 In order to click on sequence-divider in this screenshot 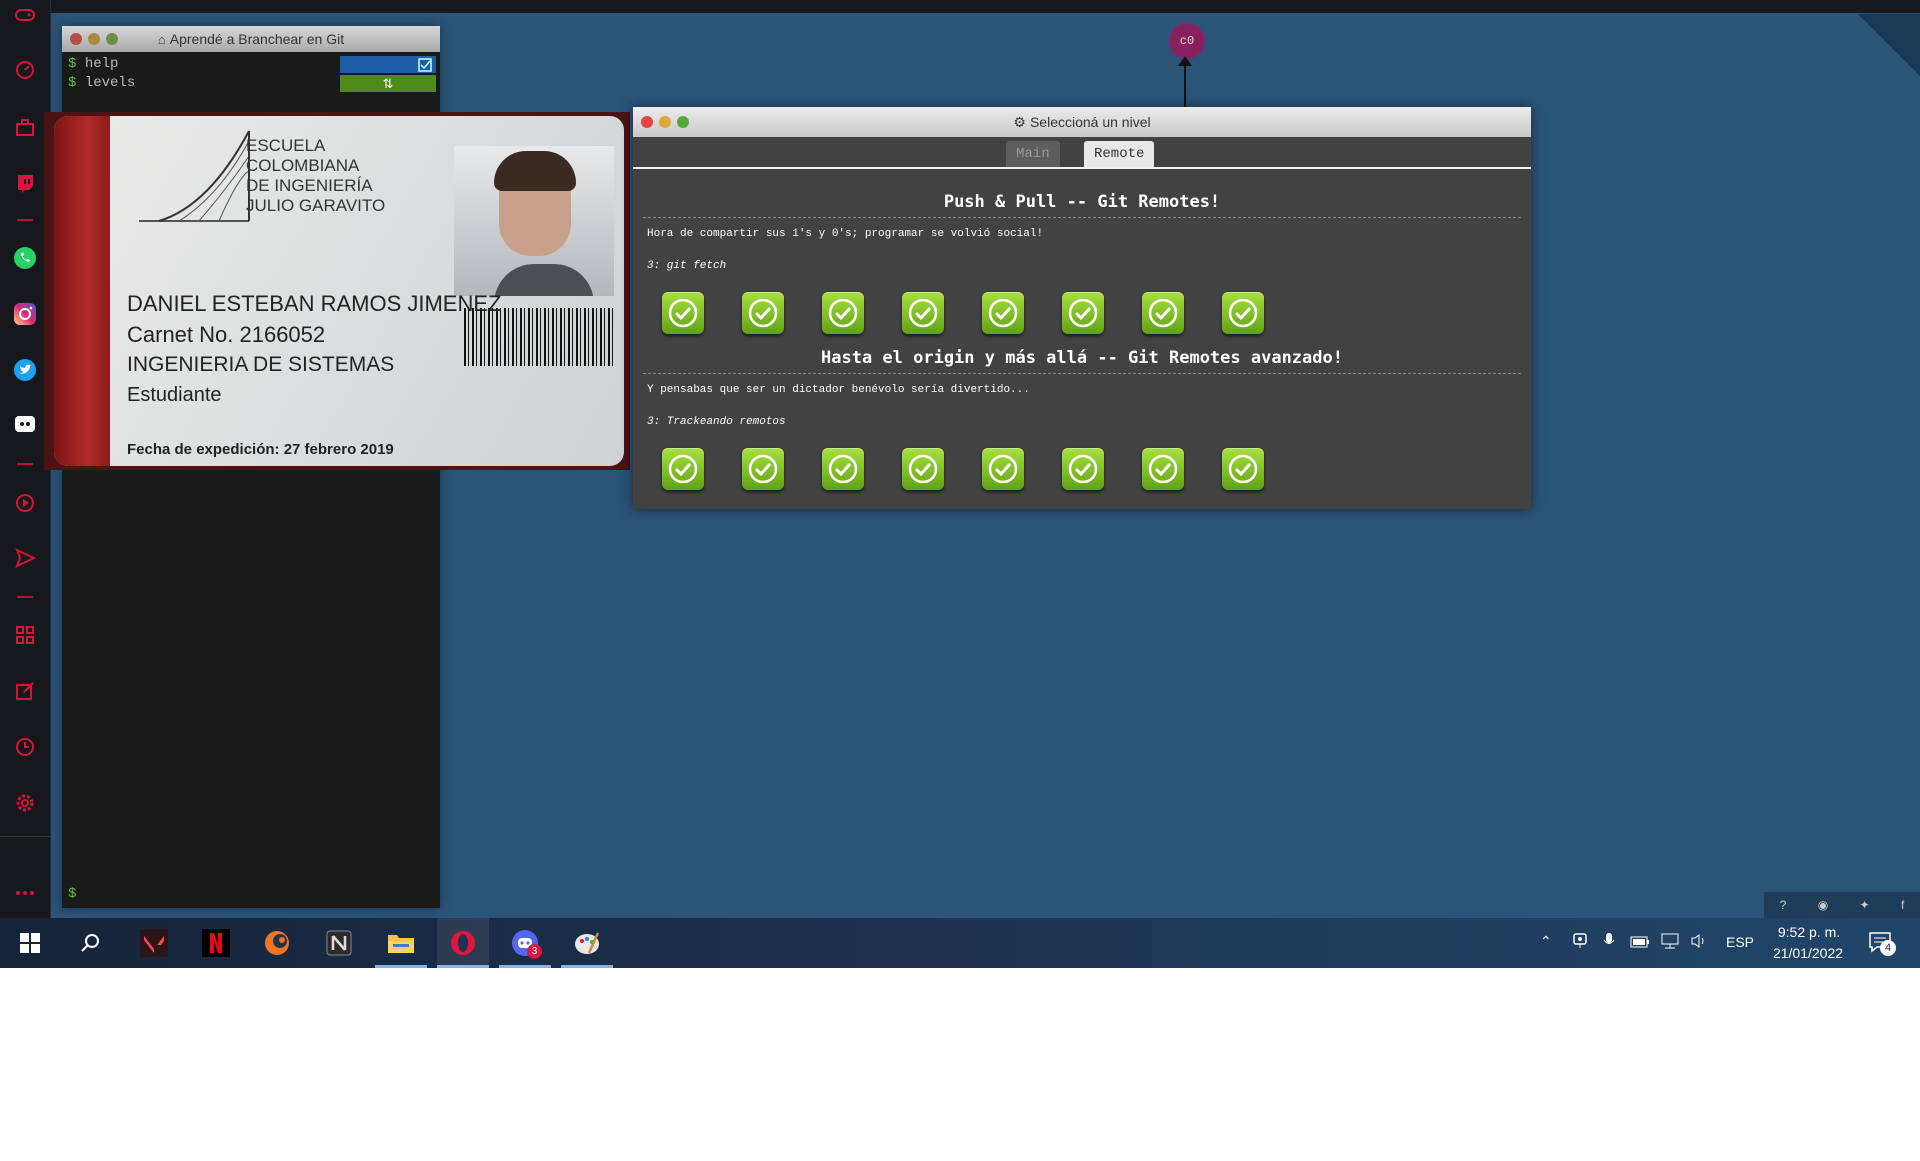, I will do `click(1082, 217)`.